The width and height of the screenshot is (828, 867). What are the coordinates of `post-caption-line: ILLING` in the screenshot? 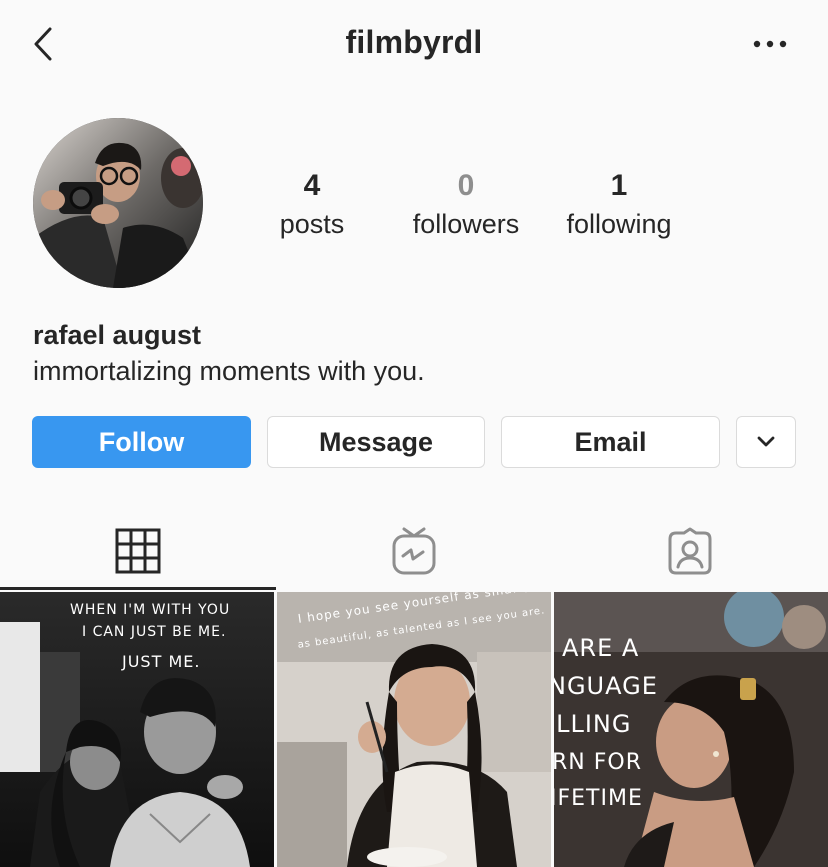 It's located at (593, 724).